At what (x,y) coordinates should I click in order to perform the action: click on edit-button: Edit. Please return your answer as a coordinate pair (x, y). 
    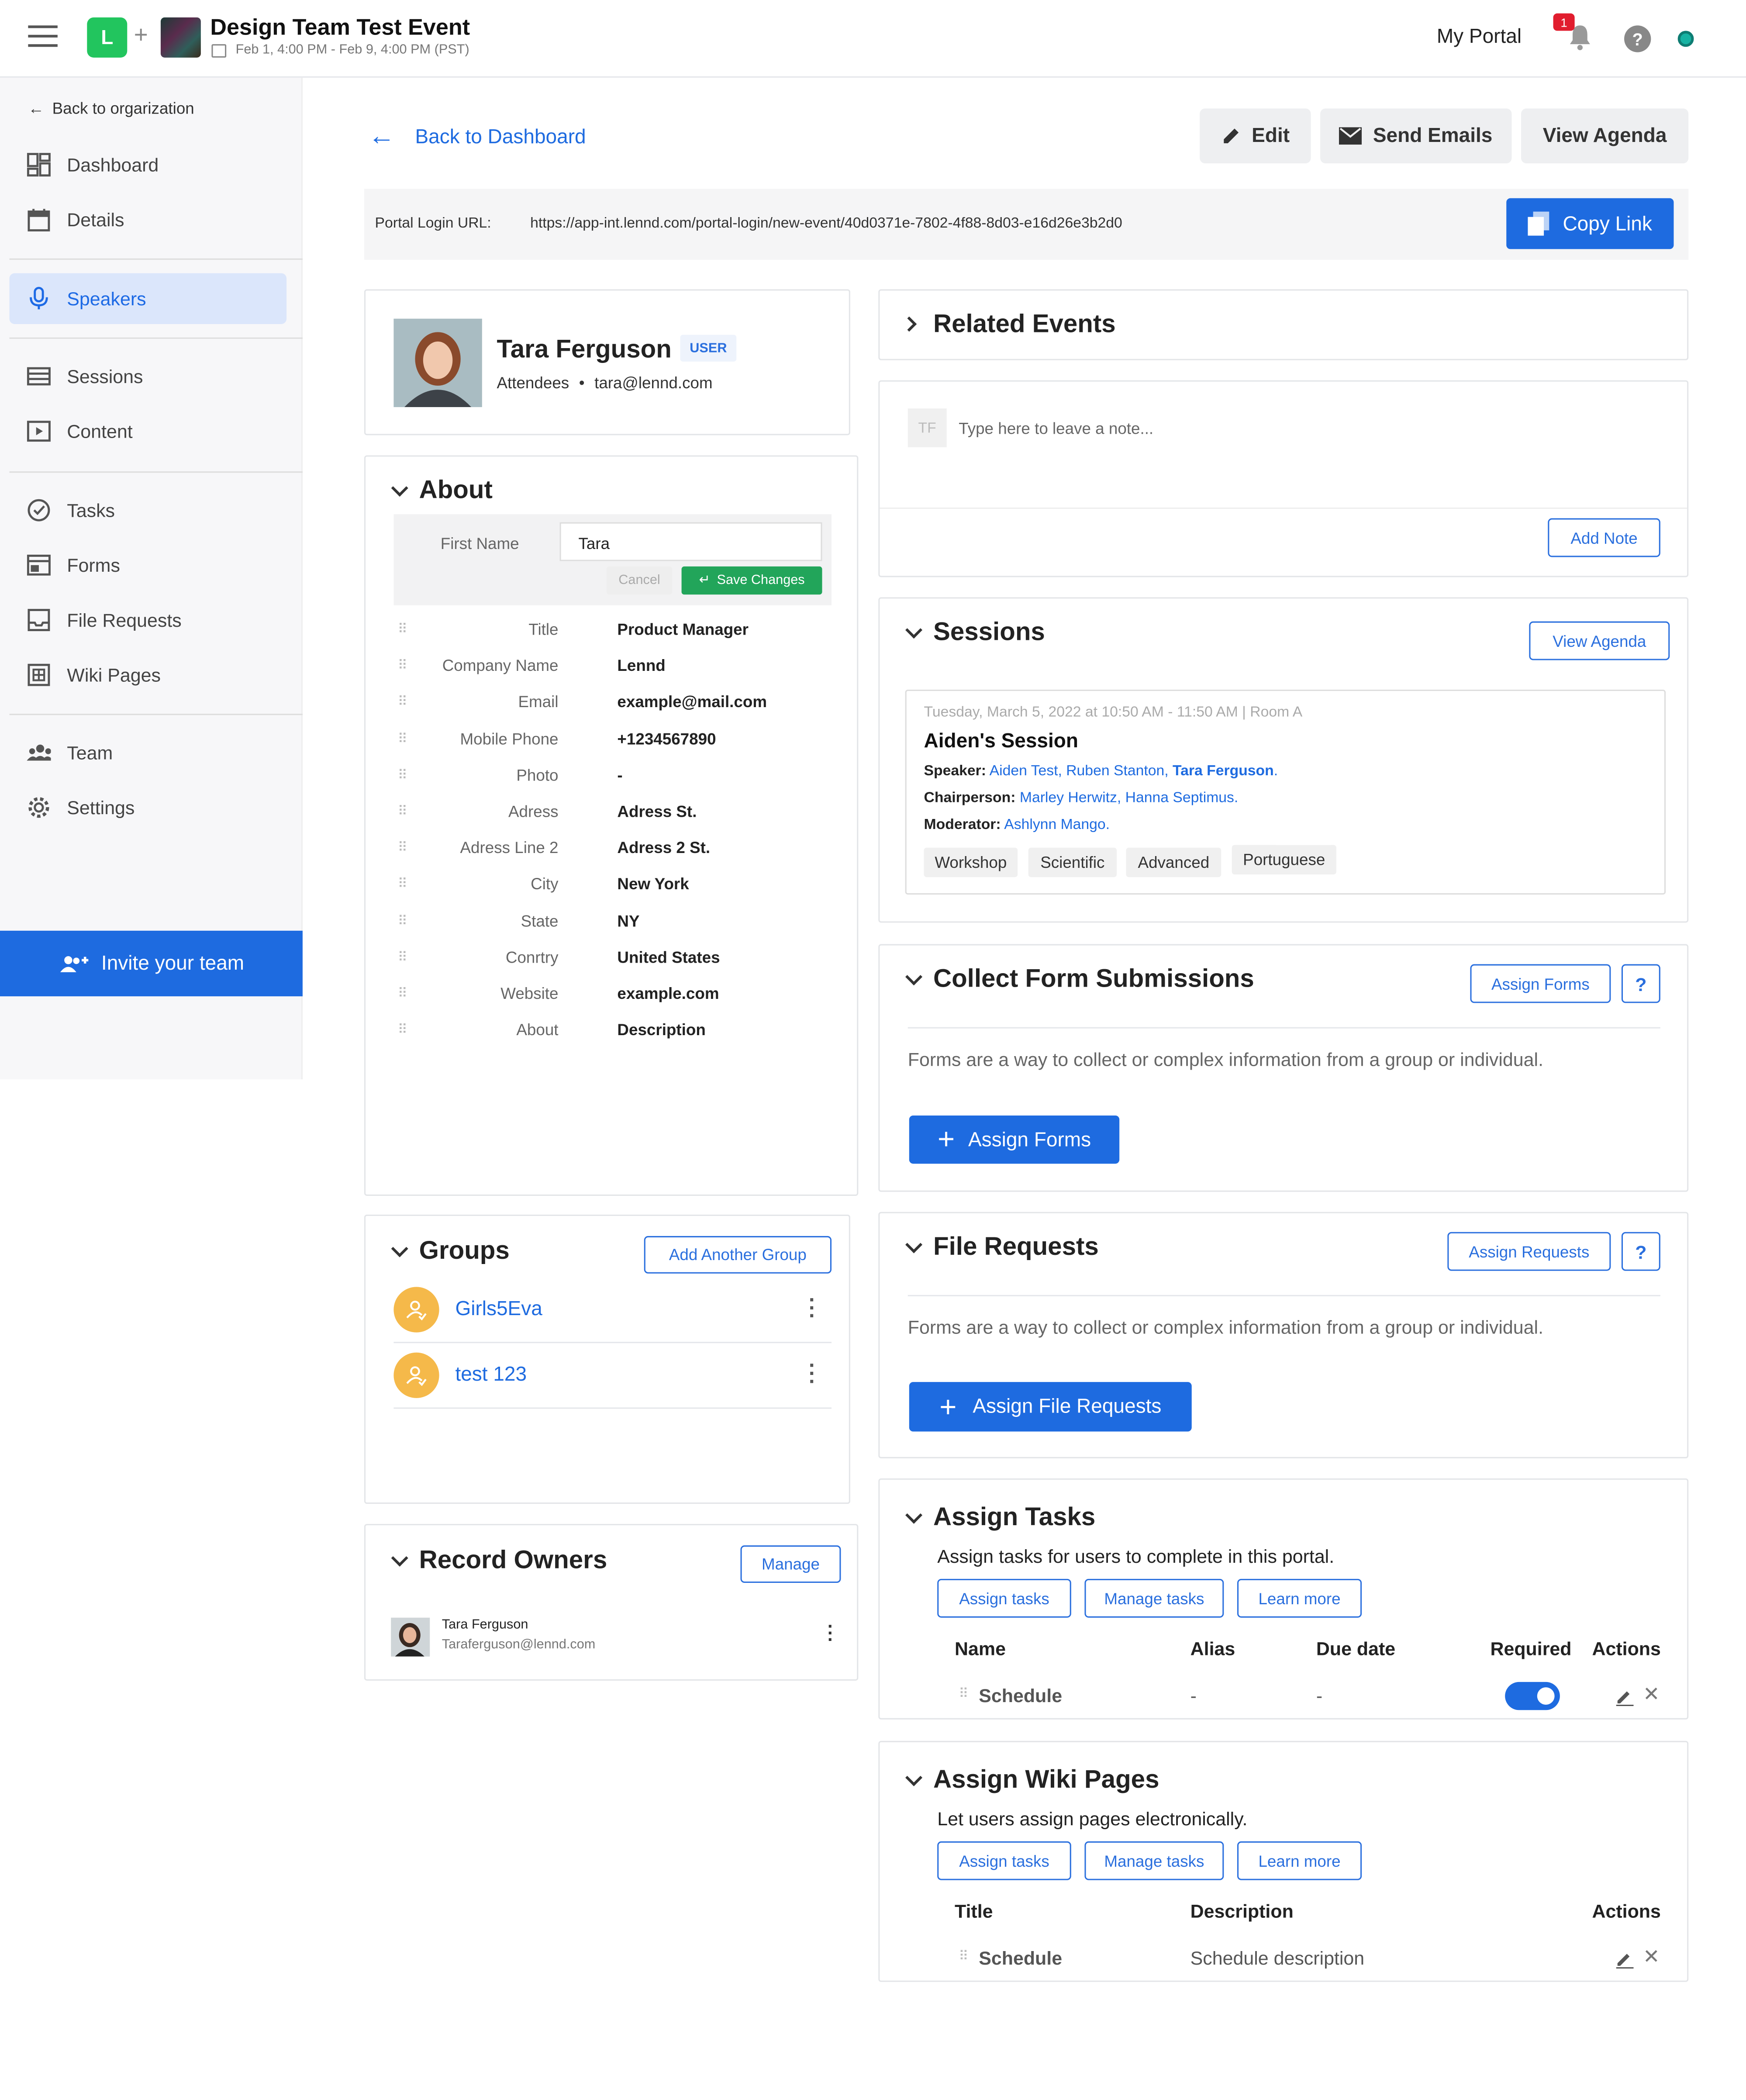
    Looking at the image, I should click on (1255, 136).